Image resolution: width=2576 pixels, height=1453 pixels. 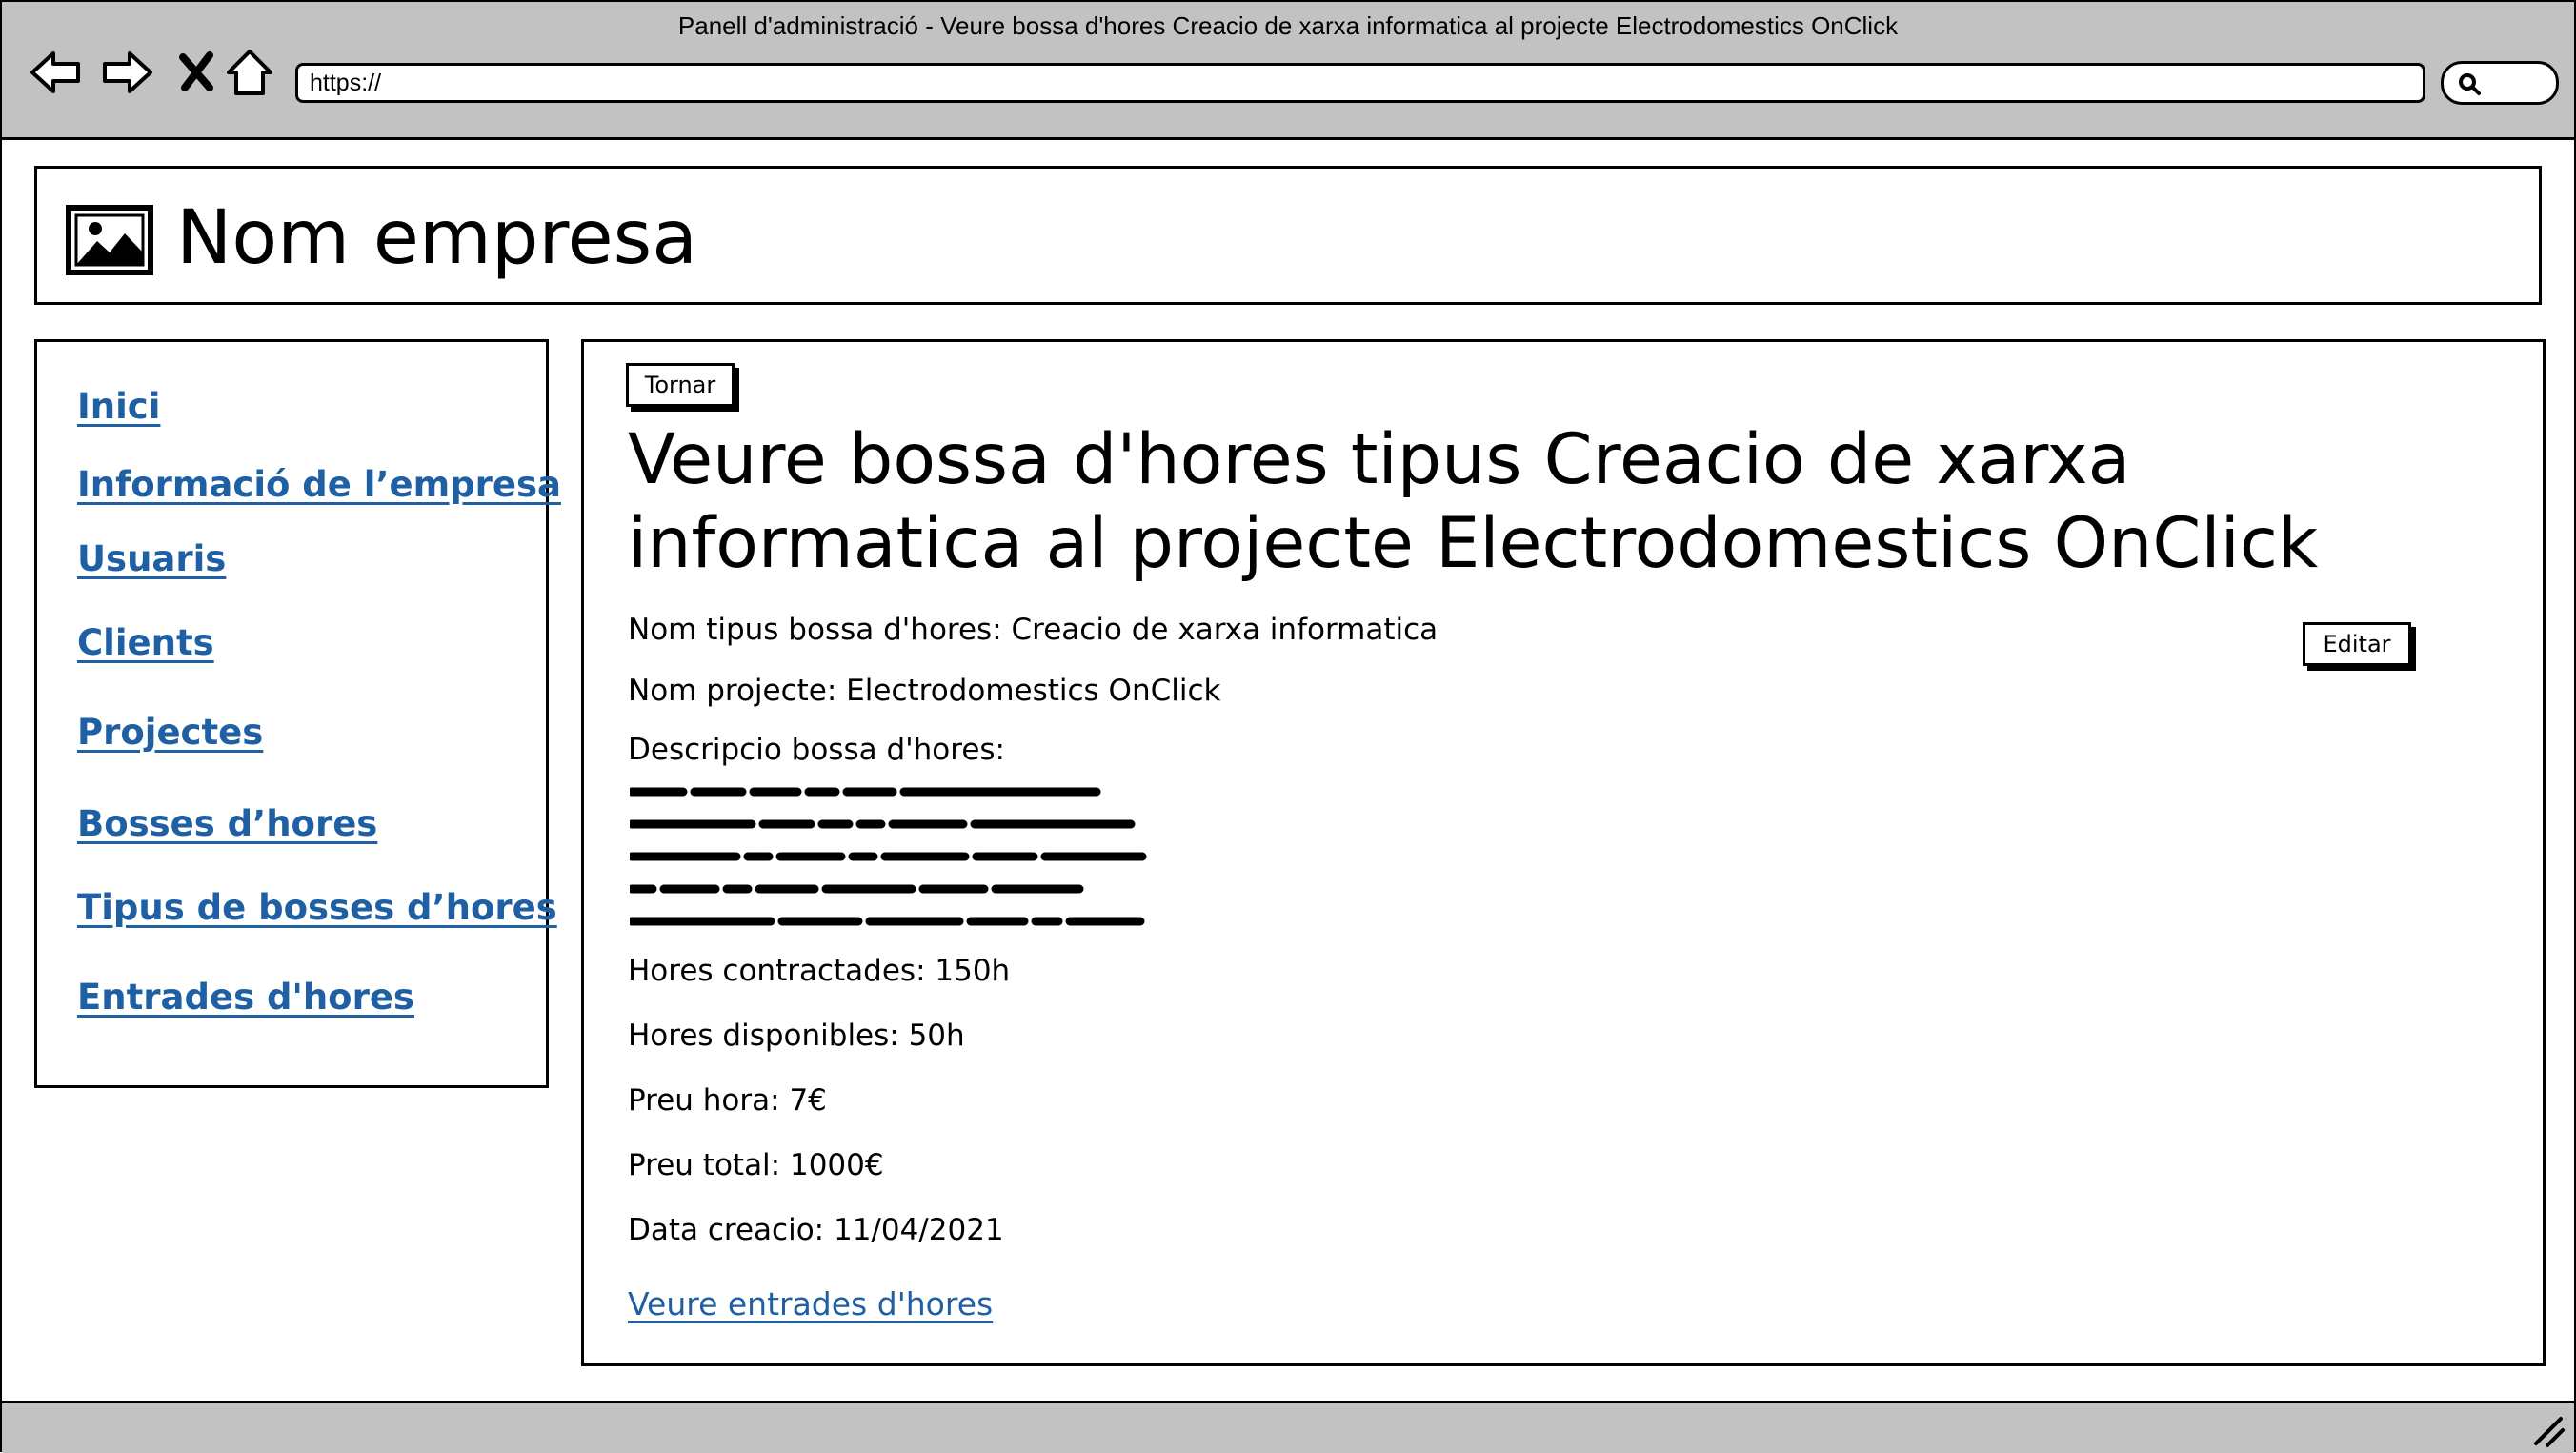 What do you see at coordinates (888, 857) in the screenshot?
I see `description-placeholder-text` at bounding box center [888, 857].